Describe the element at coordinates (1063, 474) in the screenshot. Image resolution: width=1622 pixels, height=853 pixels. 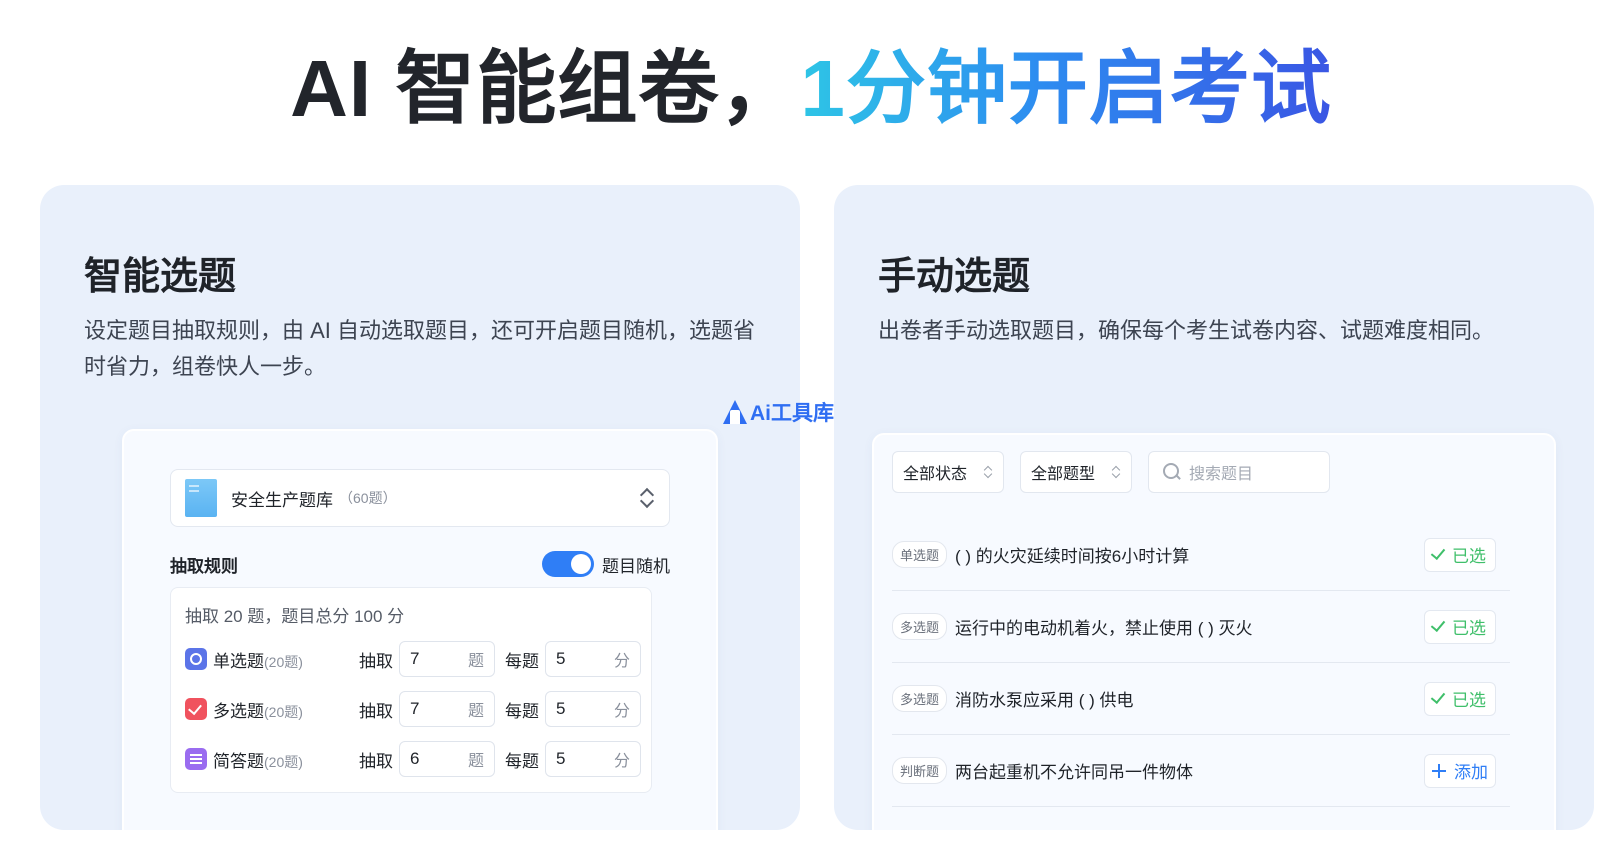
I see `type-filter-label: 全部题型` at that location.